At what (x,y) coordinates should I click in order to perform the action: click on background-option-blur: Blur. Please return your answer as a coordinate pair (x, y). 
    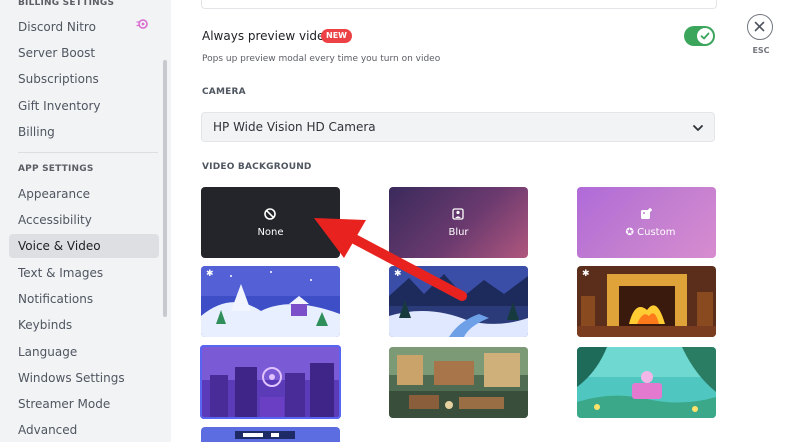
    Looking at the image, I should click on (458, 222).